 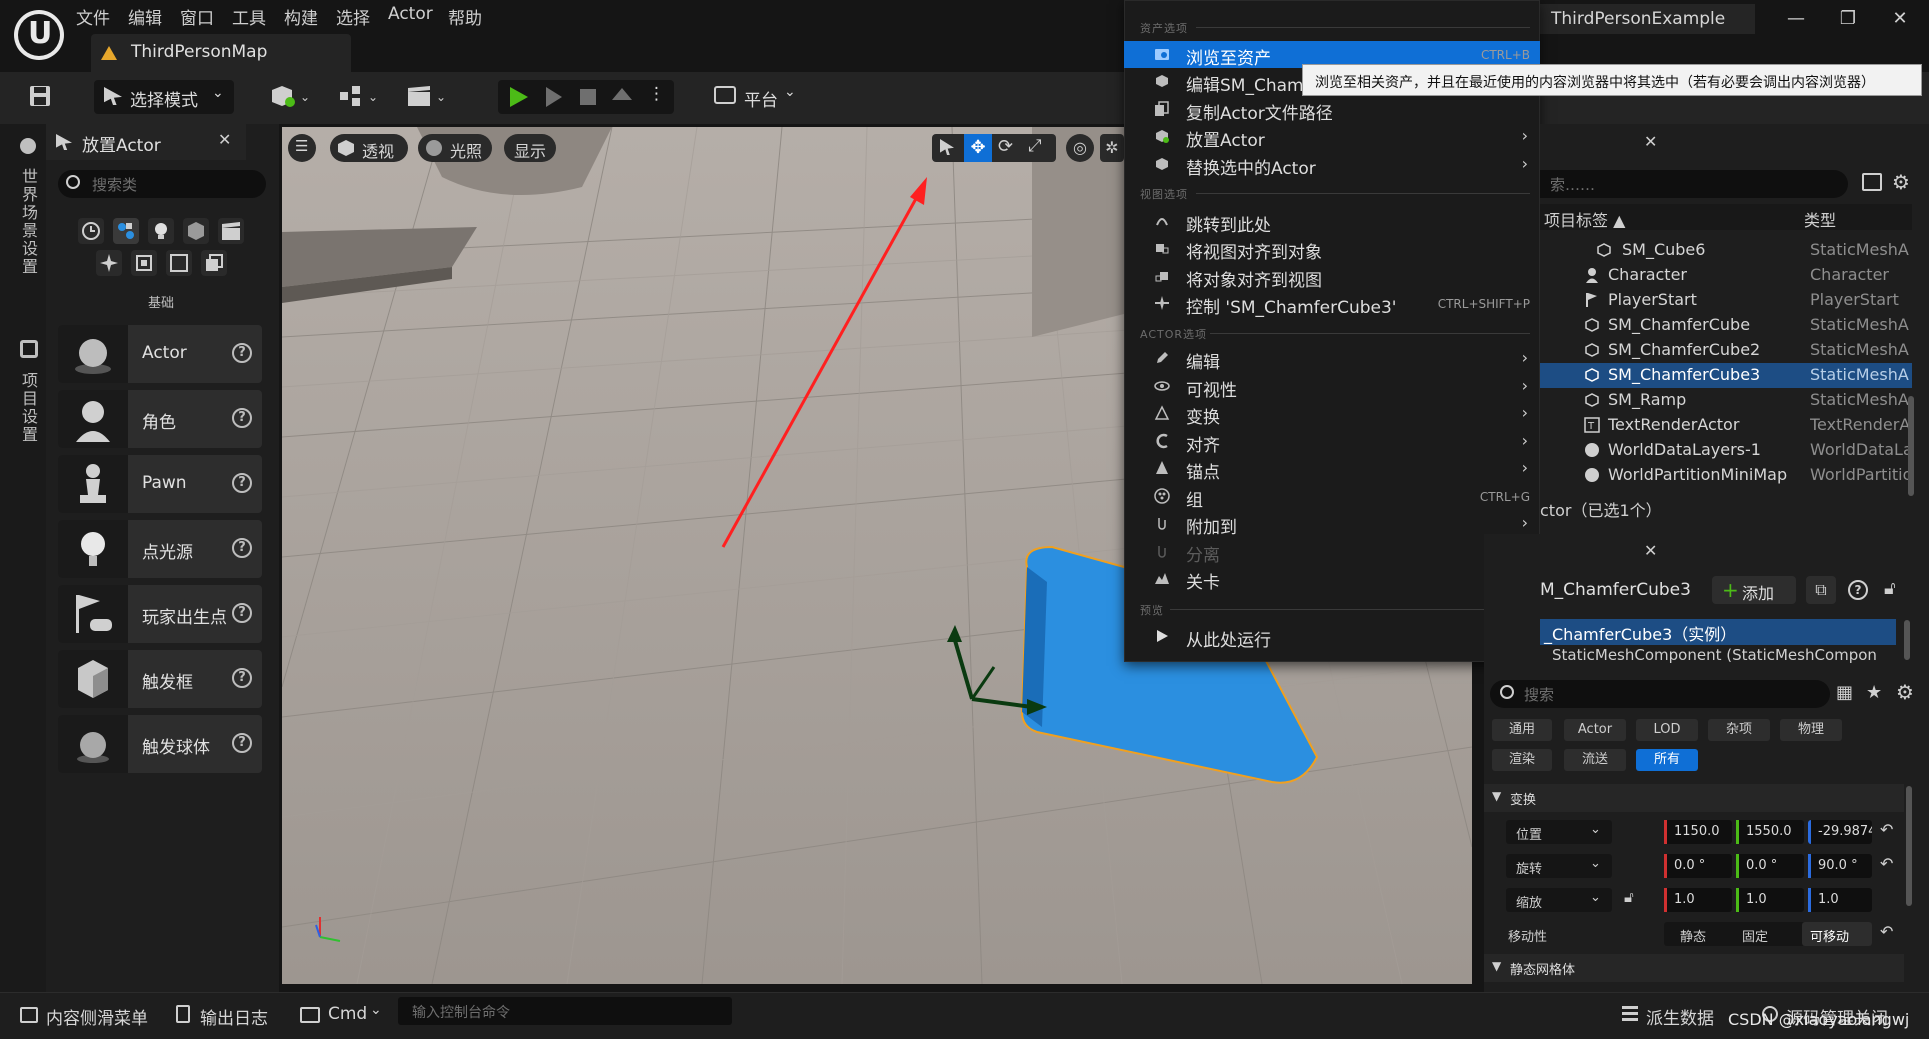 I want to click on rotation-dropdown: 旋转 ⌄, so click(x=1559, y=866).